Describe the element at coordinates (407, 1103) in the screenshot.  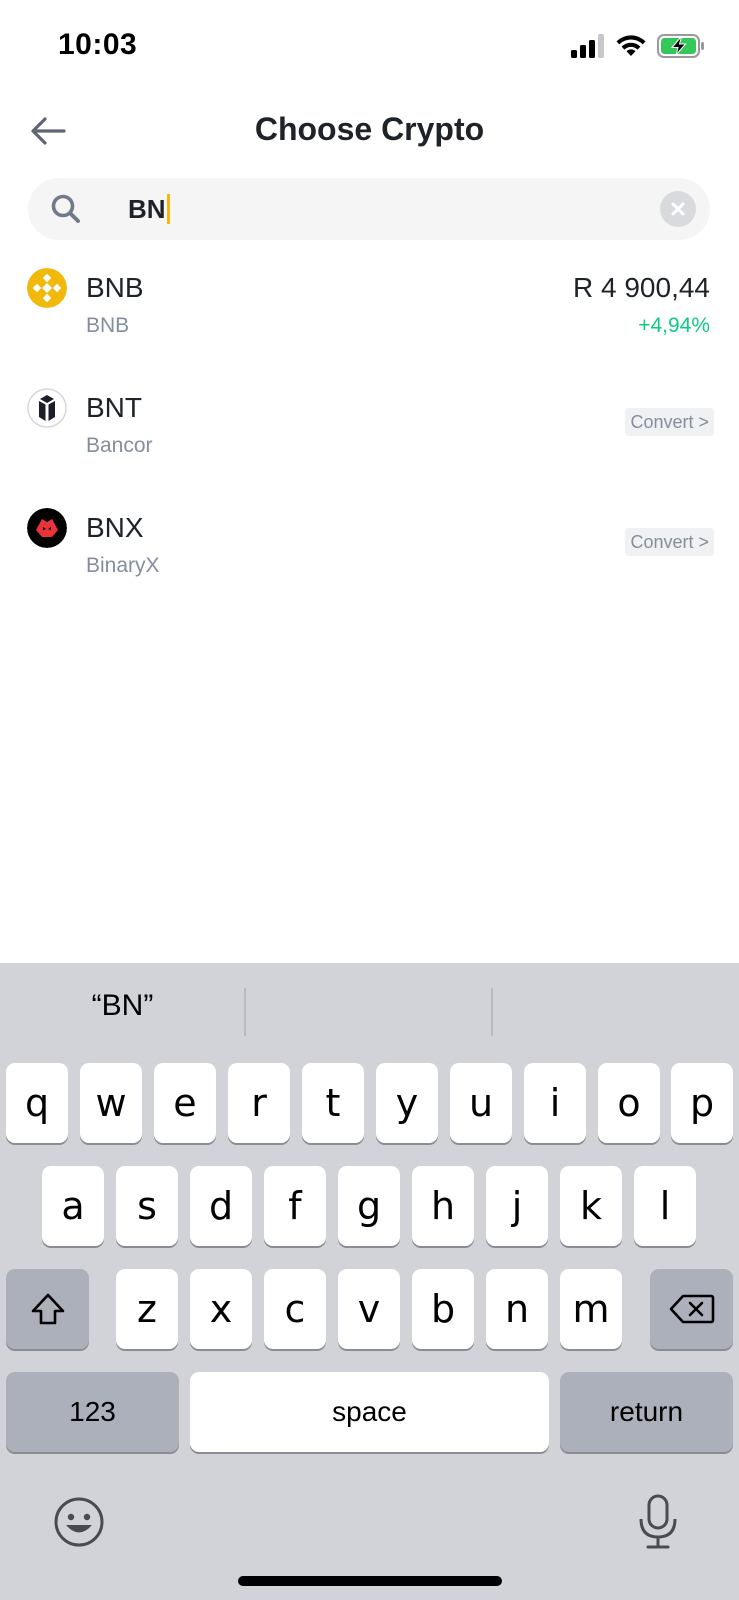
I see `key-y: y` at that location.